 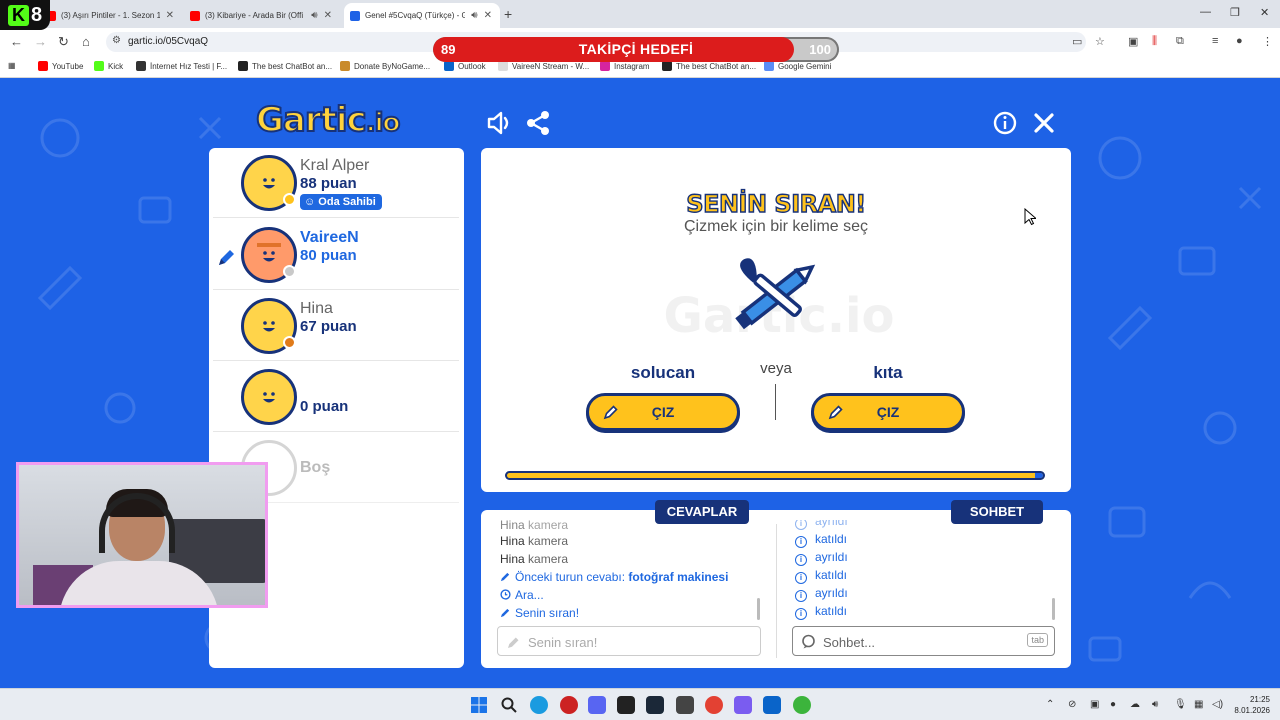 What do you see at coordinates (1259, 699) in the screenshot?
I see `clock-time: 21:25` at bounding box center [1259, 699].